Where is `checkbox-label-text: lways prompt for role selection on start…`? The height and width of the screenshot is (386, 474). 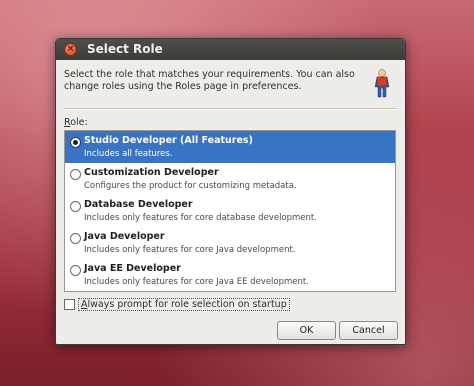
checkbox-label-text: lways prompt for role selection on start… is located at coordinates (187, 304).